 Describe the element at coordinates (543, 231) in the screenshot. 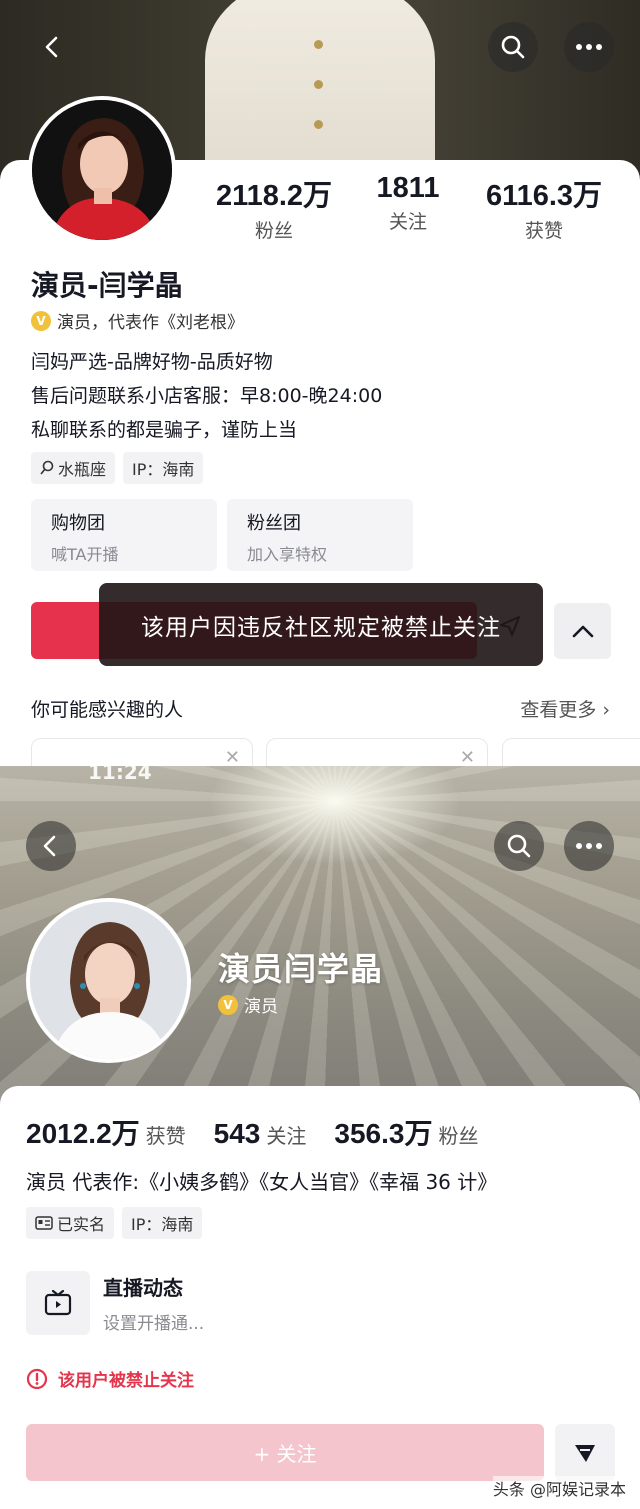

I see `stat-label: 获赞` at that location.